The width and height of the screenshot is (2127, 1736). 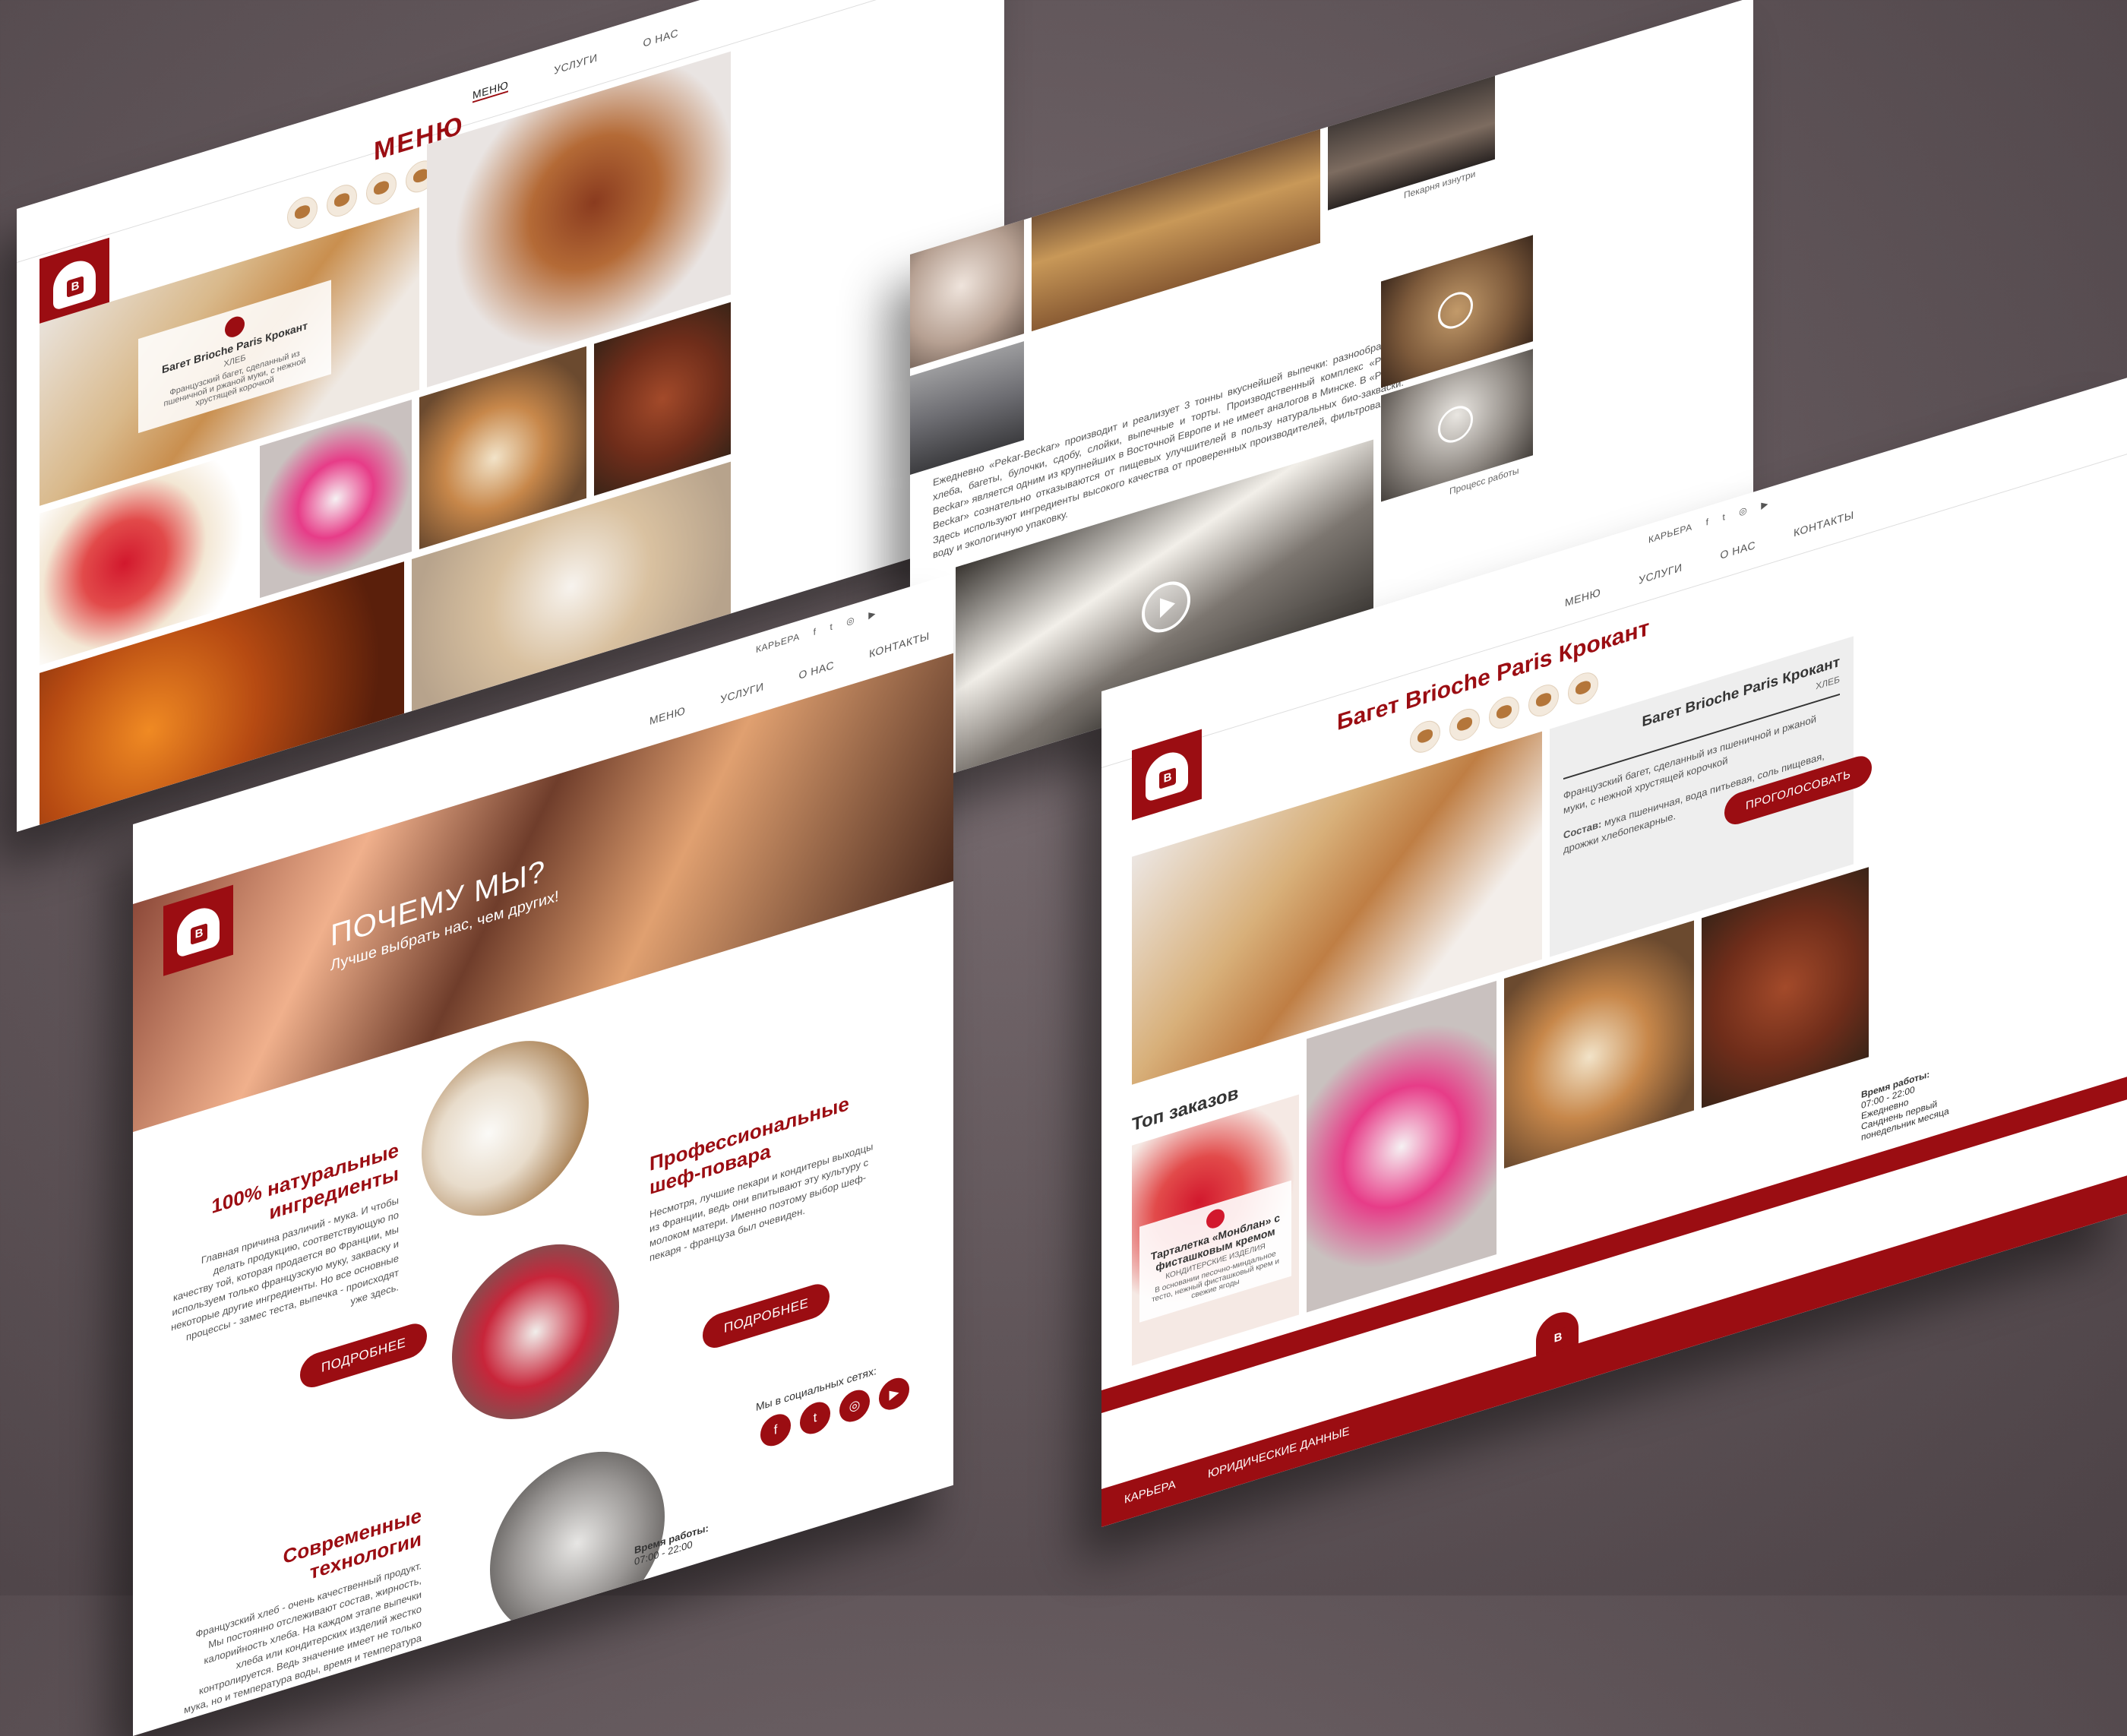 What do you see at coordinates (364, 1355) in the screenshot?
I see `more-button-1: ПОДРОБНЕЕ` at bounding box center [364, 1355].